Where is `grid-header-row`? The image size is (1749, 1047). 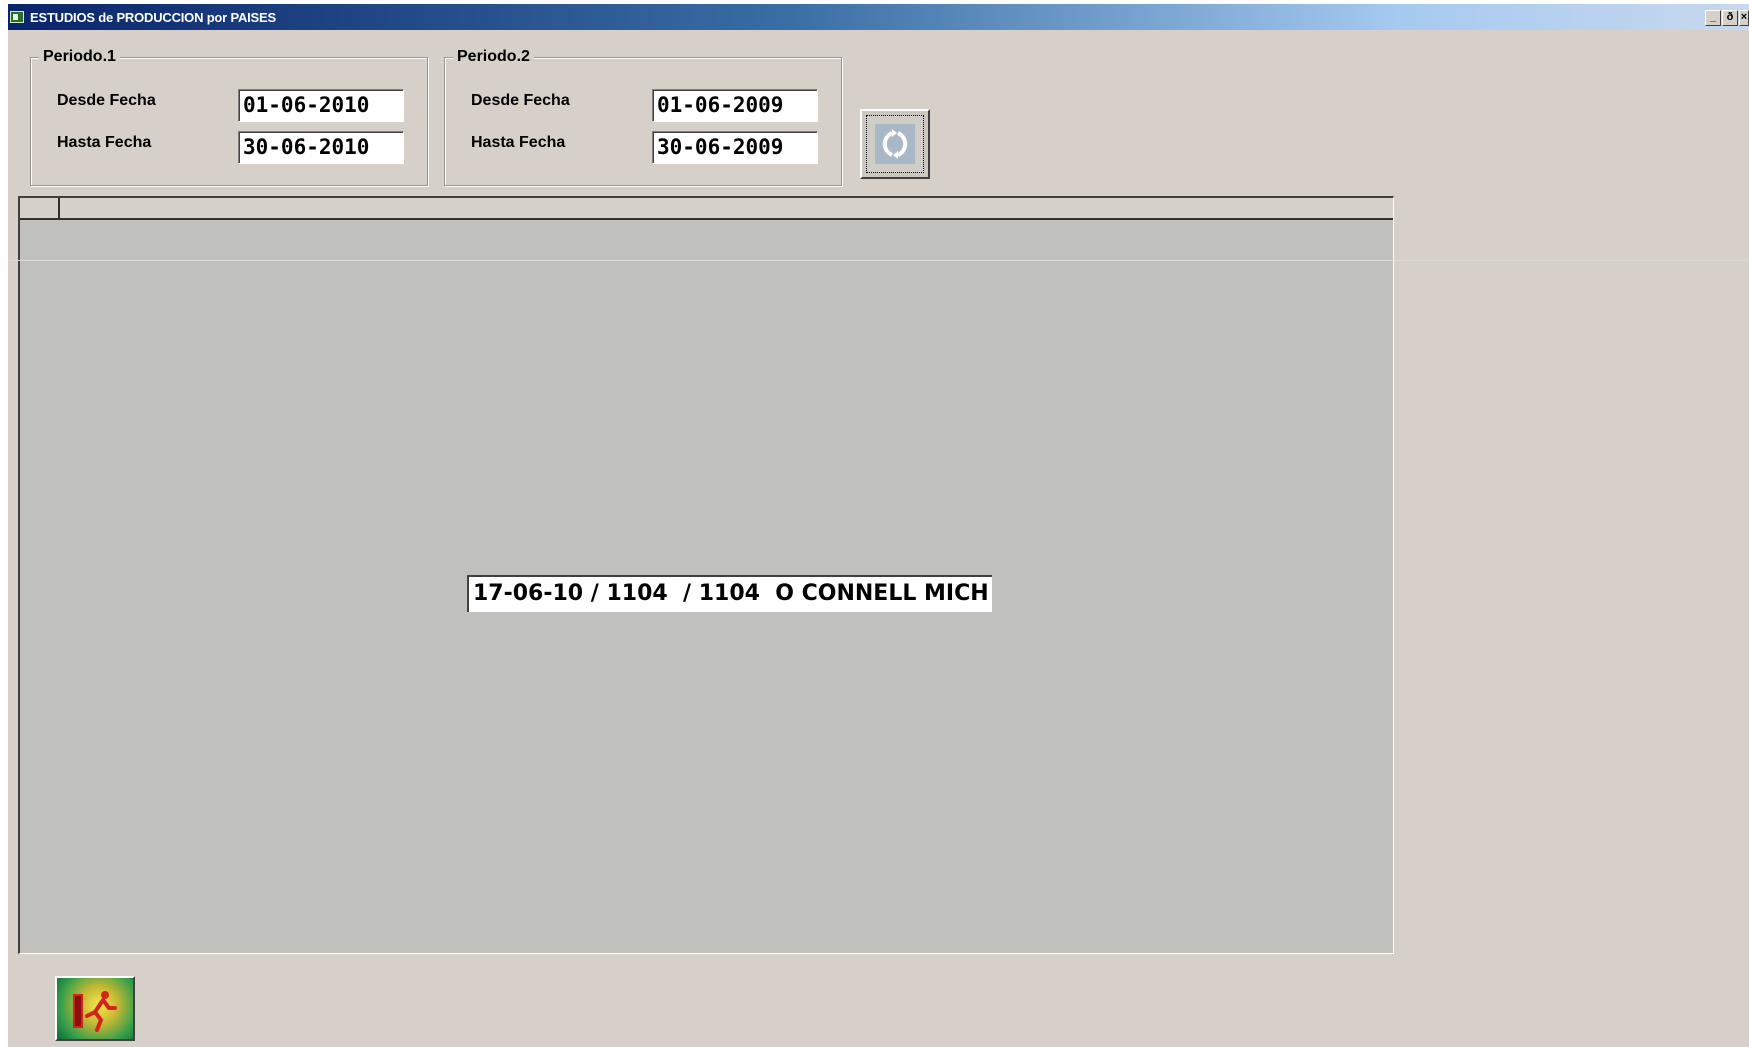
grid-header-row is located at coordinates (706, 209).